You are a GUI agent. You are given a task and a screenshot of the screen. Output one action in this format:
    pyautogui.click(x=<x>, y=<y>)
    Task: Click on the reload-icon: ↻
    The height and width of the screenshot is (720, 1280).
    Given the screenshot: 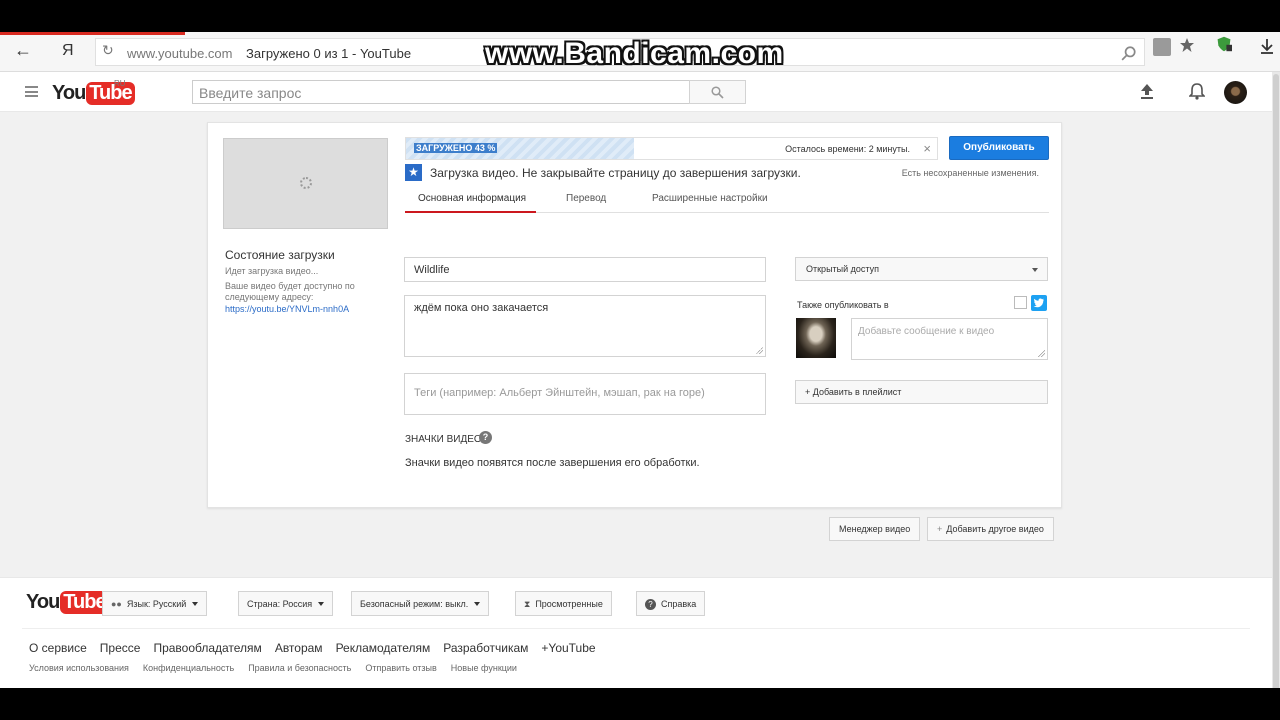 What is the action you would take?
    pyautogui.click(x=108, y=50)
    